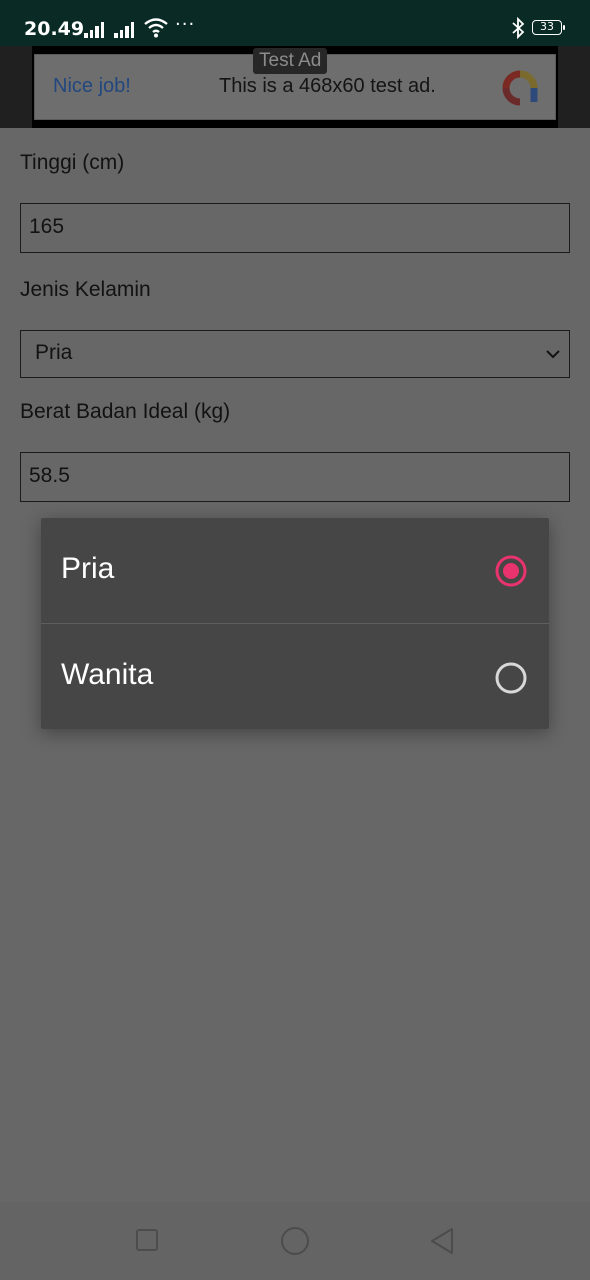  I want to click on gender-value: Pria, so click(54, 352).